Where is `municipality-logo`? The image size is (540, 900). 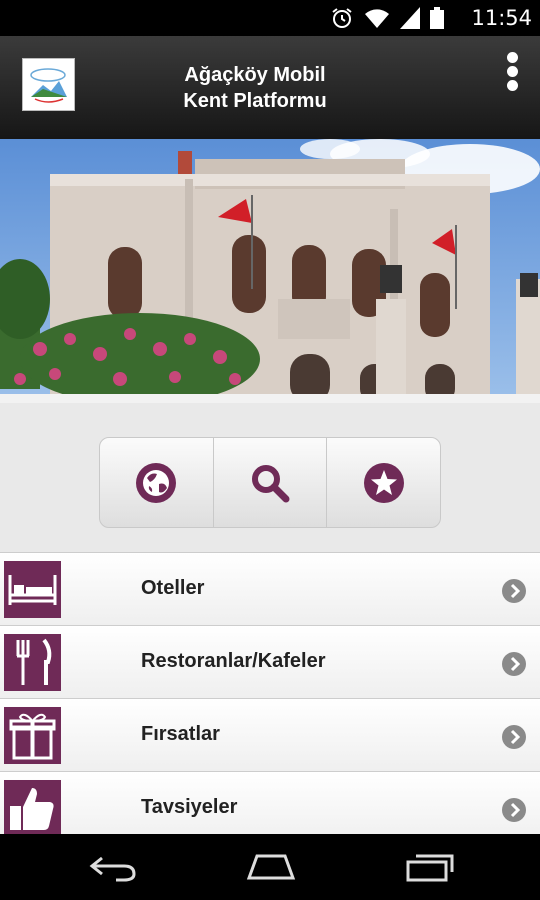
municipality-logo is located at coordinates (48, 84).